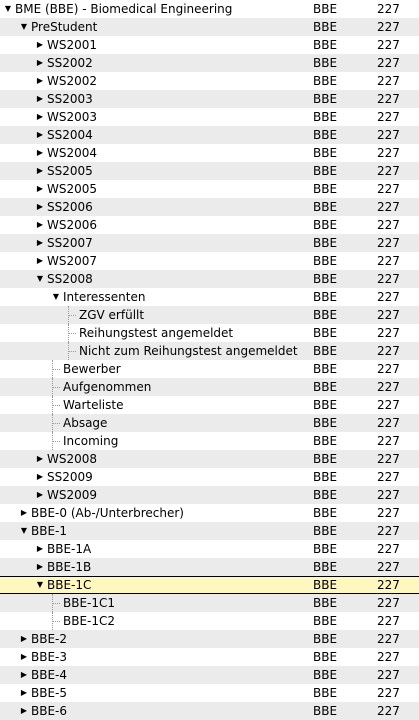  I want to click on tree-row: ▼ PreStudent BBE 227, so click(209, 27).